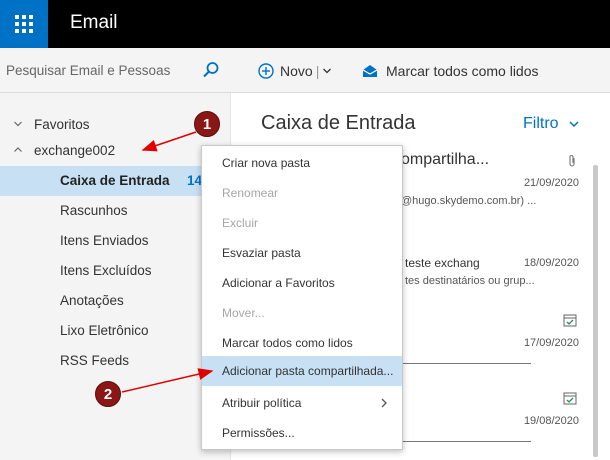 This screenshot has height=460, width=610. I want to click on search-input, so click(101, 70).